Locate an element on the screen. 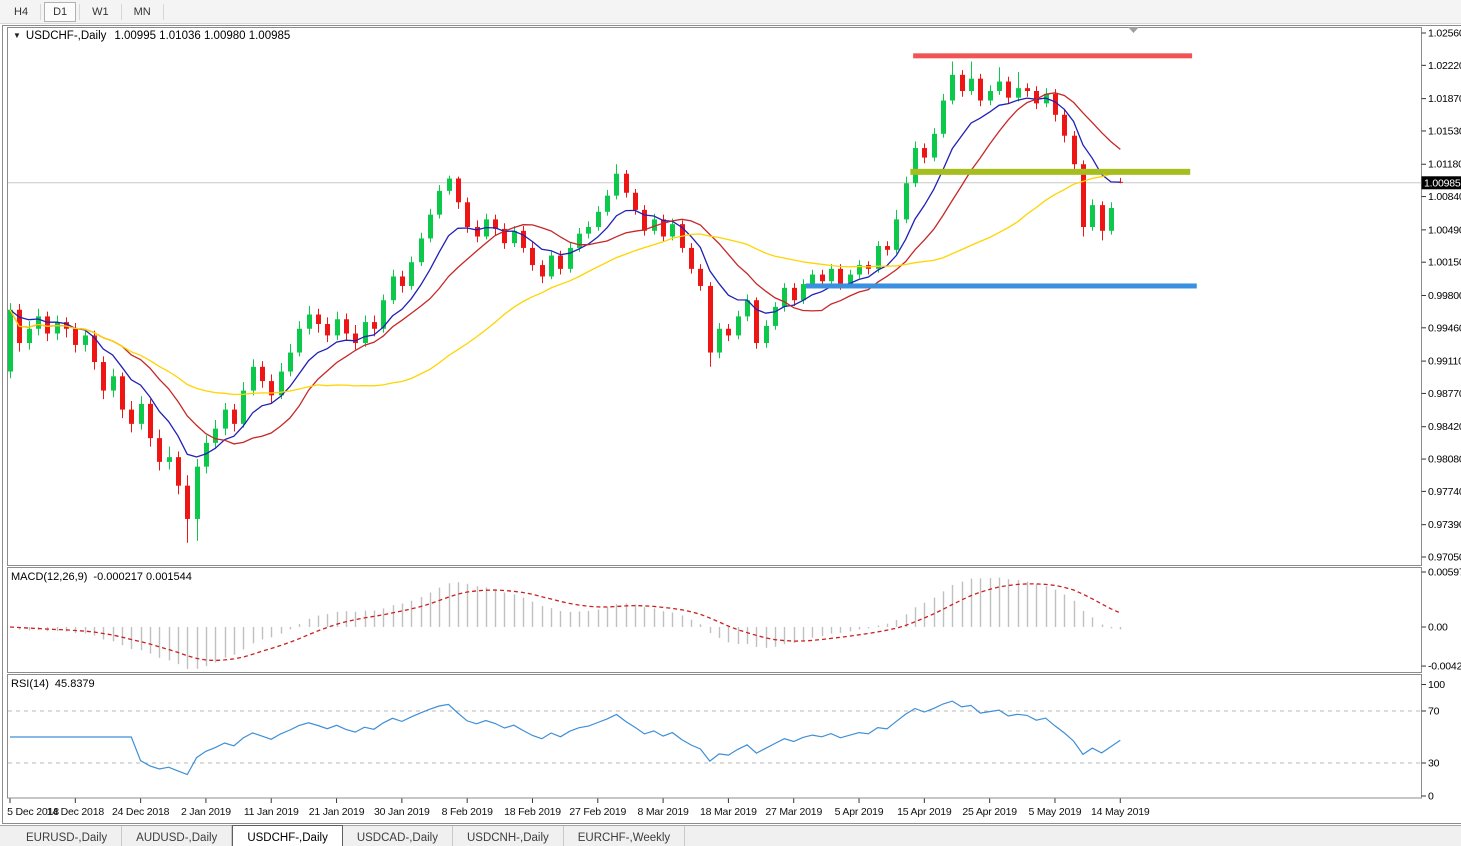  price-axis-label: 1.01180 is located at coordinates (1444, 165).